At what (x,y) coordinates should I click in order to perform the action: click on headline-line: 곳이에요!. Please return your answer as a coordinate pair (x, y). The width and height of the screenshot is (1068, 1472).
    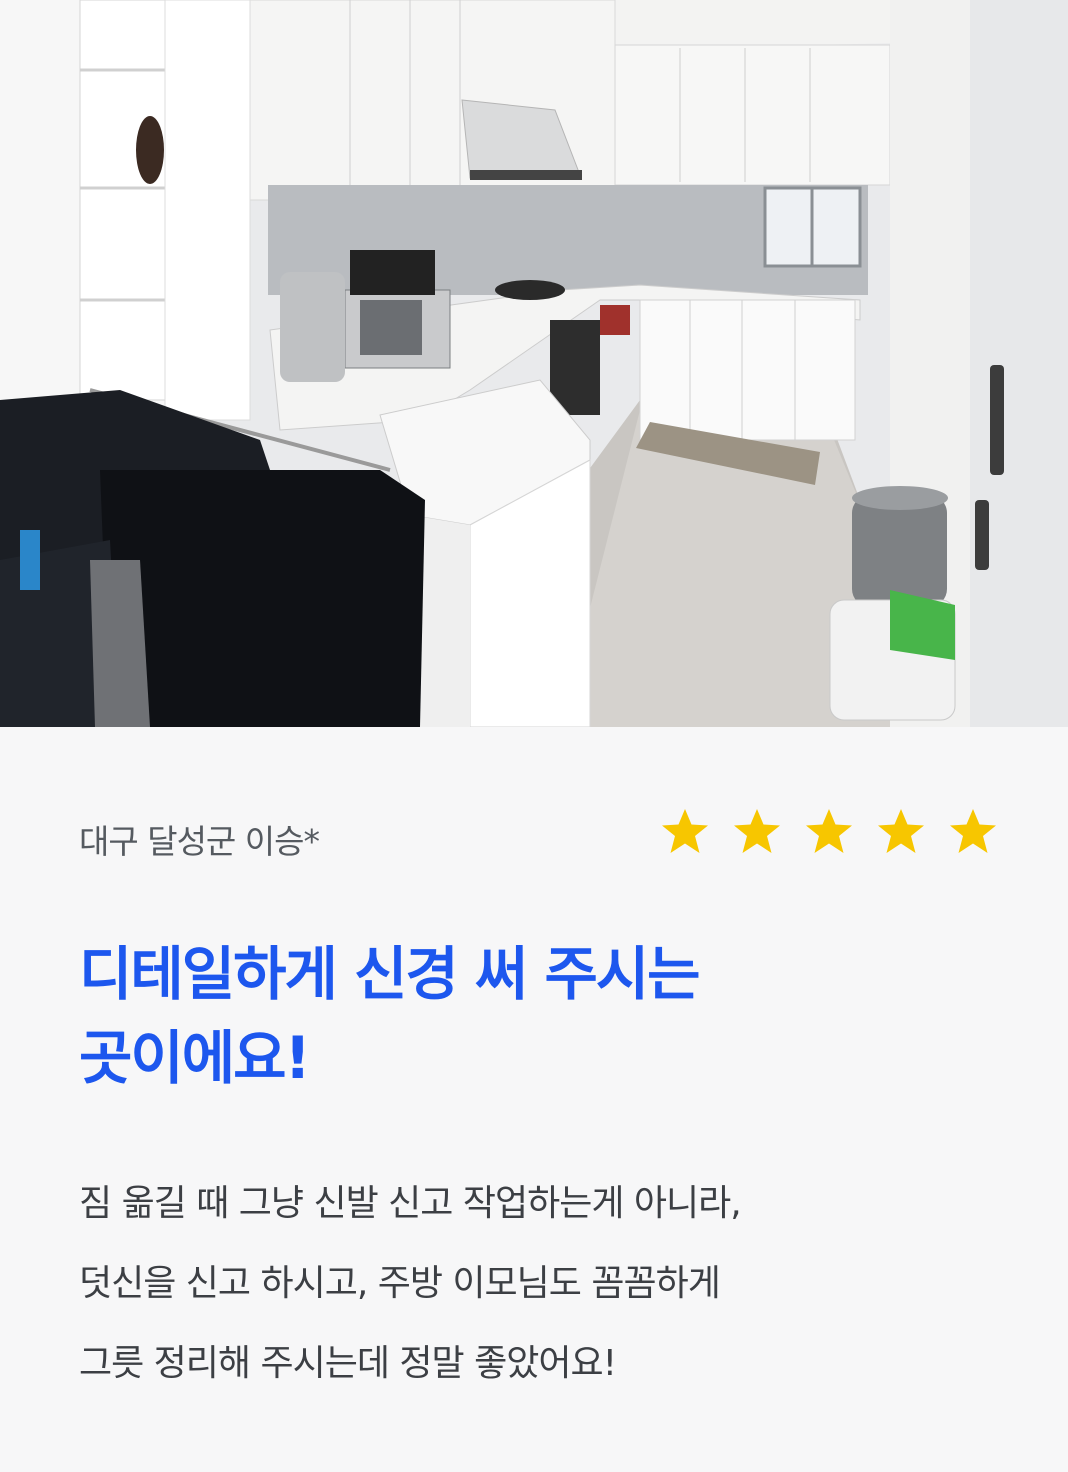
    Looking at the image, I should click on (195, 1058).